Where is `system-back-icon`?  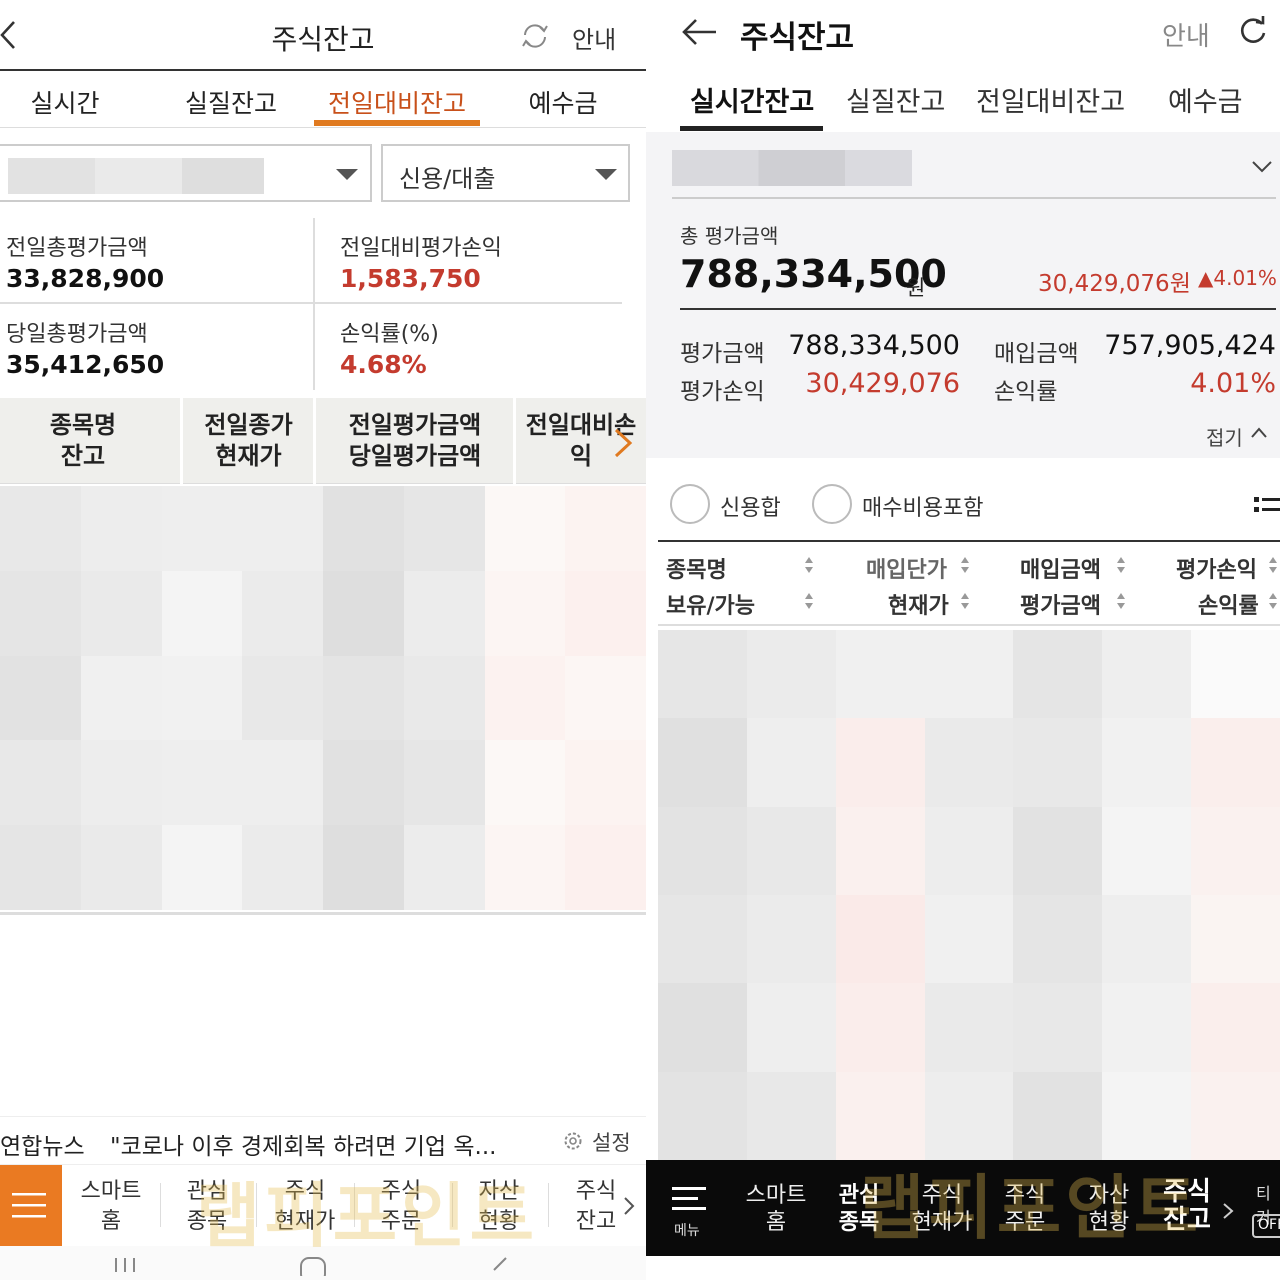
system-back-icon is located at coordinates (498, 1264).